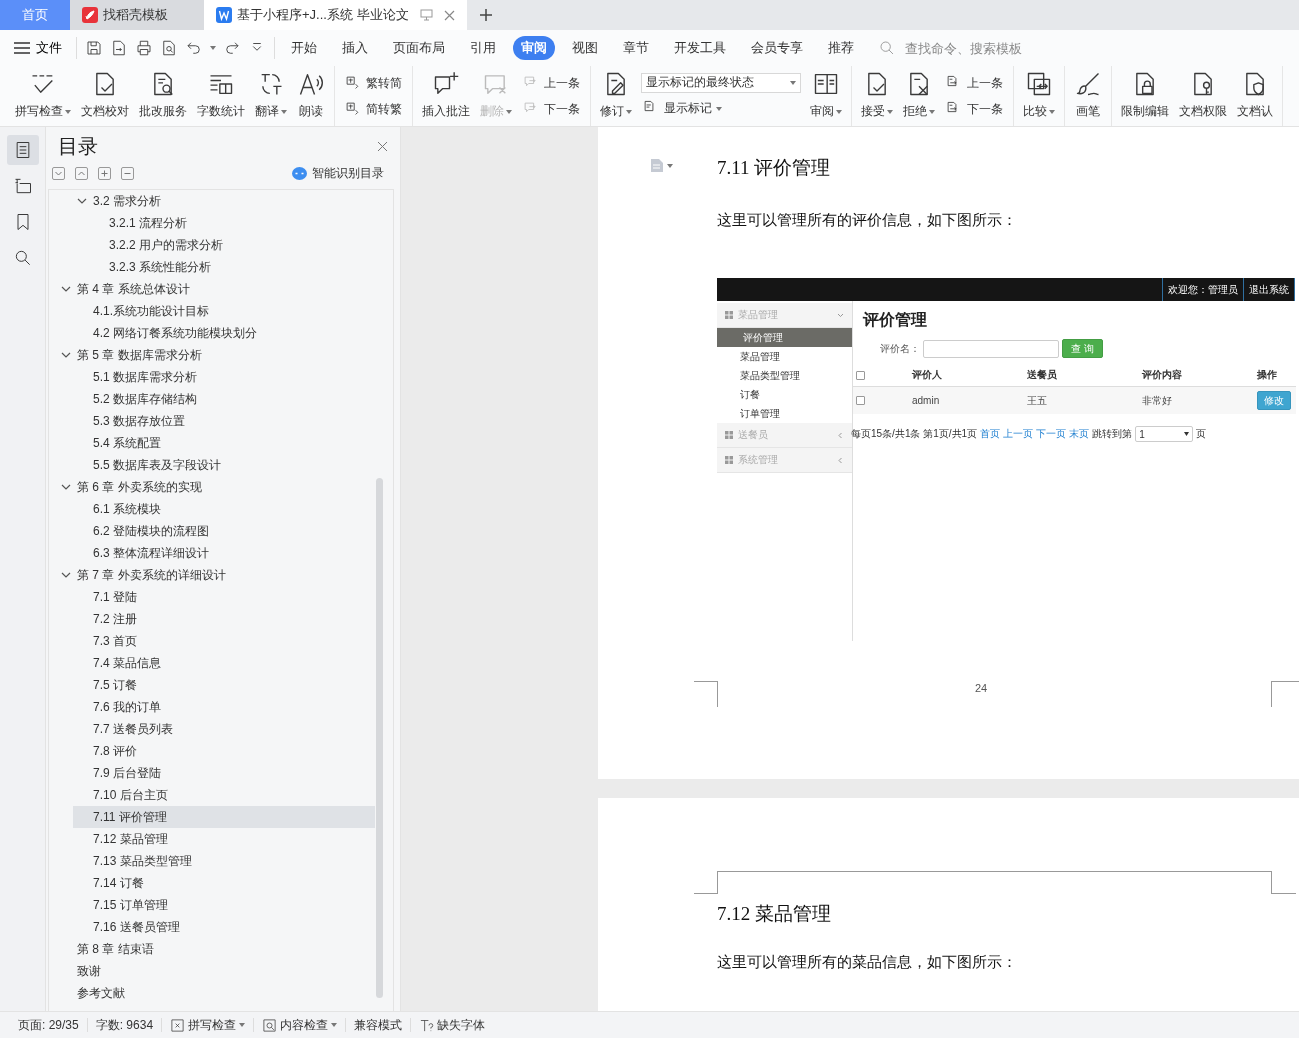  I want to click on pager-link: 末页, so click(1079, 434).